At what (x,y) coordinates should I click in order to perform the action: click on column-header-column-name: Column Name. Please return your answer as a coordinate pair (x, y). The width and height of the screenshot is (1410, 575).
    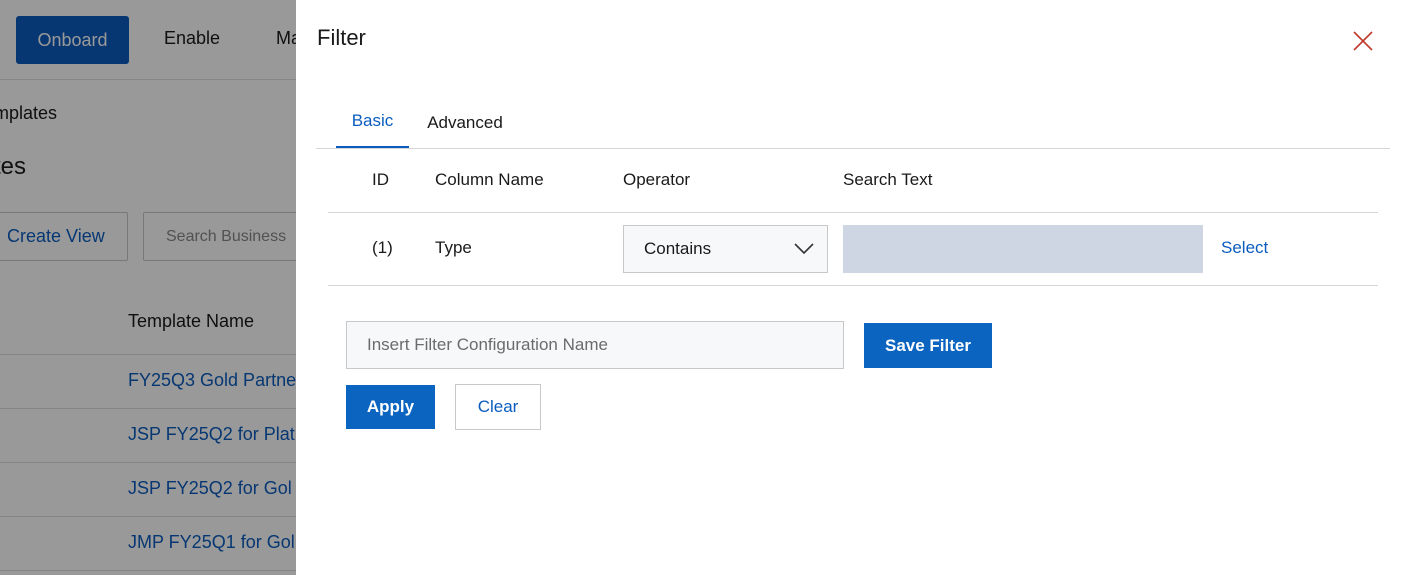
    Looking at the image, I should click on (489, 179).